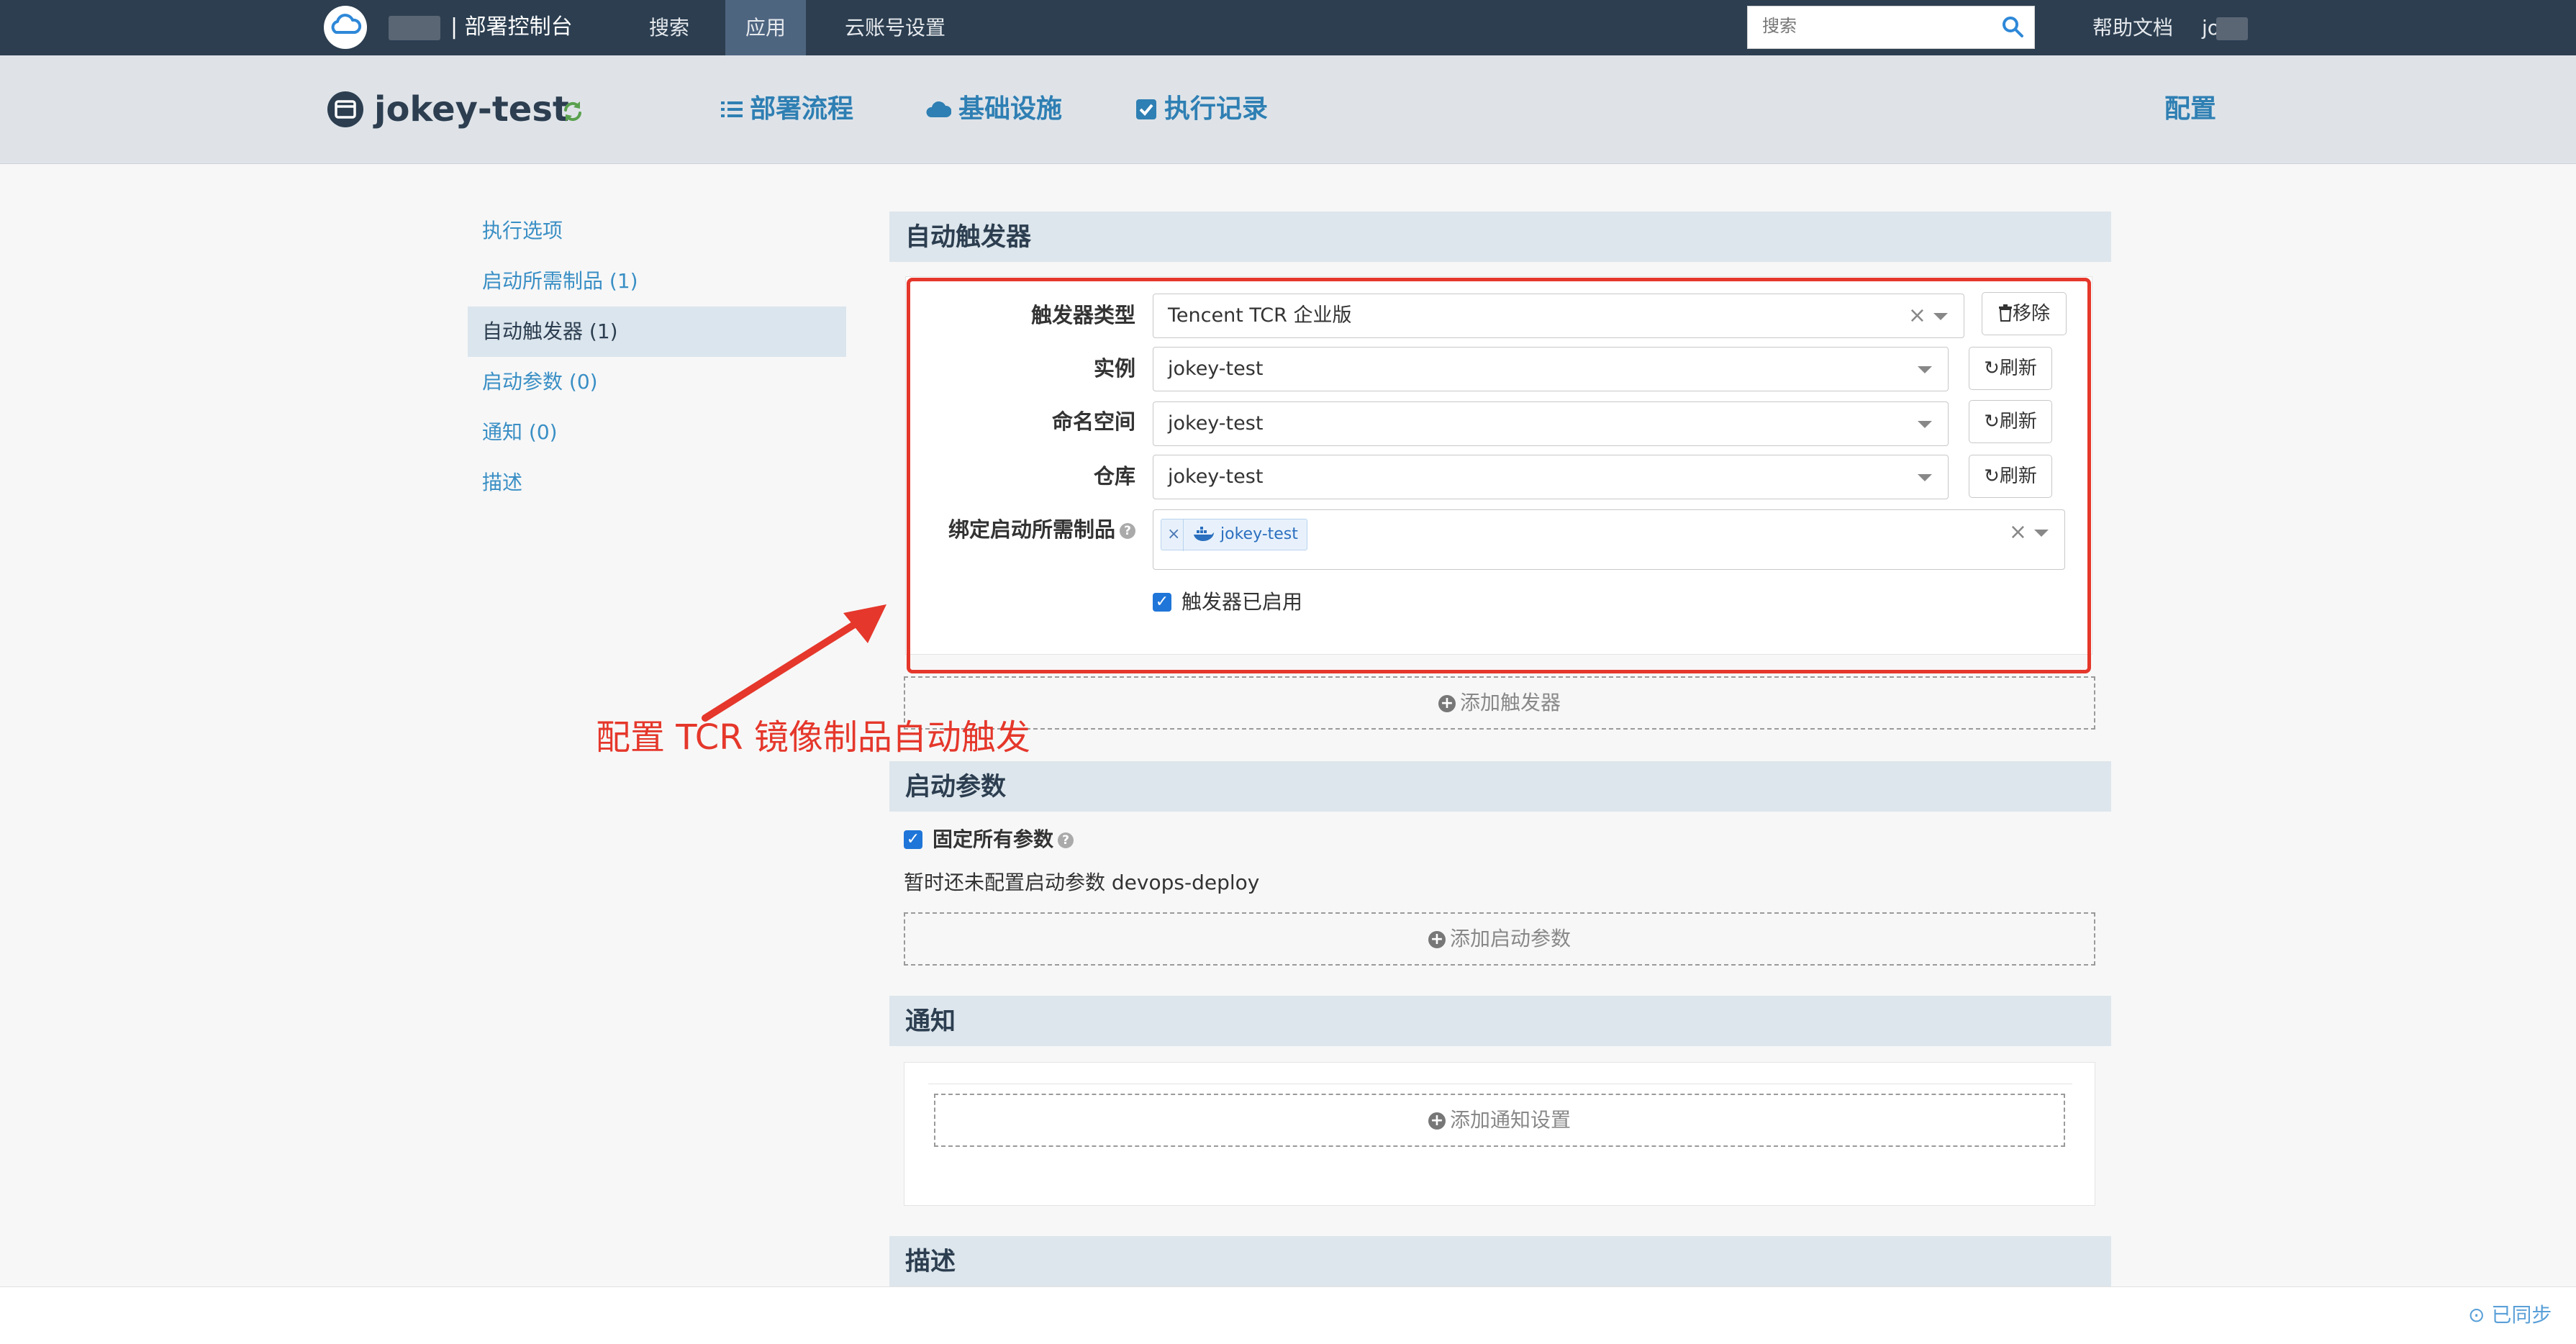 This screenshot has height=1344, width=2576. What do you see at coordinates (1288, 1315) in the screenshot?
I see `status-bar` at bounding box center [1288, 1315].